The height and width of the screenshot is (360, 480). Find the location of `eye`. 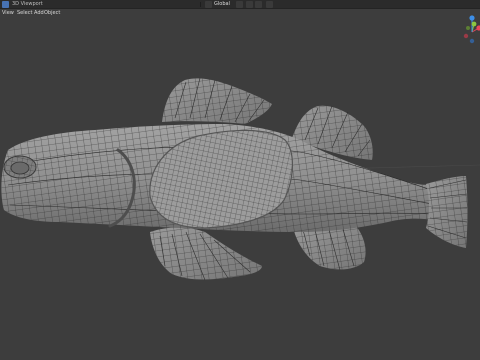

eye is located at coordinates (20, 167).